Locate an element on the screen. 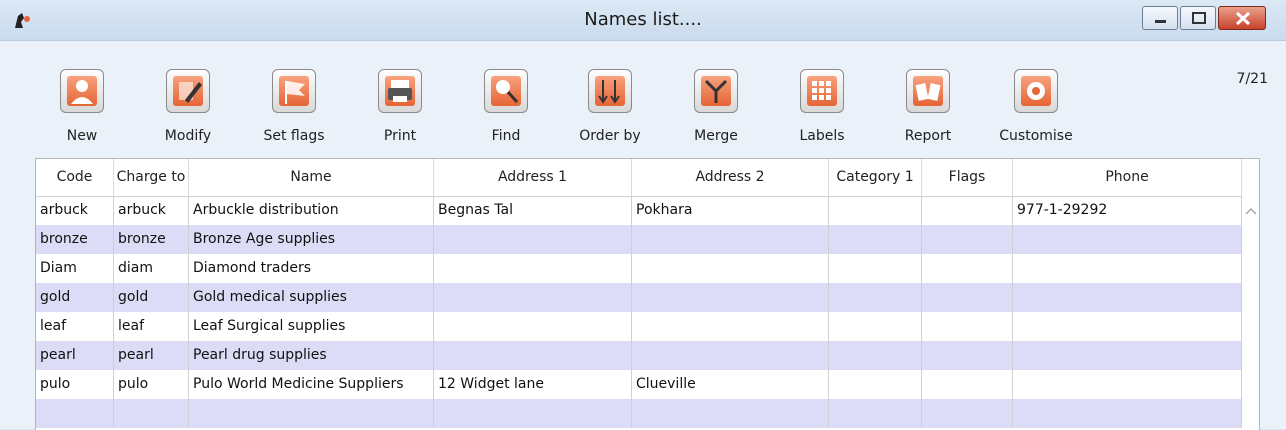  merge-button: Merge is located at coordinates (716, 106).